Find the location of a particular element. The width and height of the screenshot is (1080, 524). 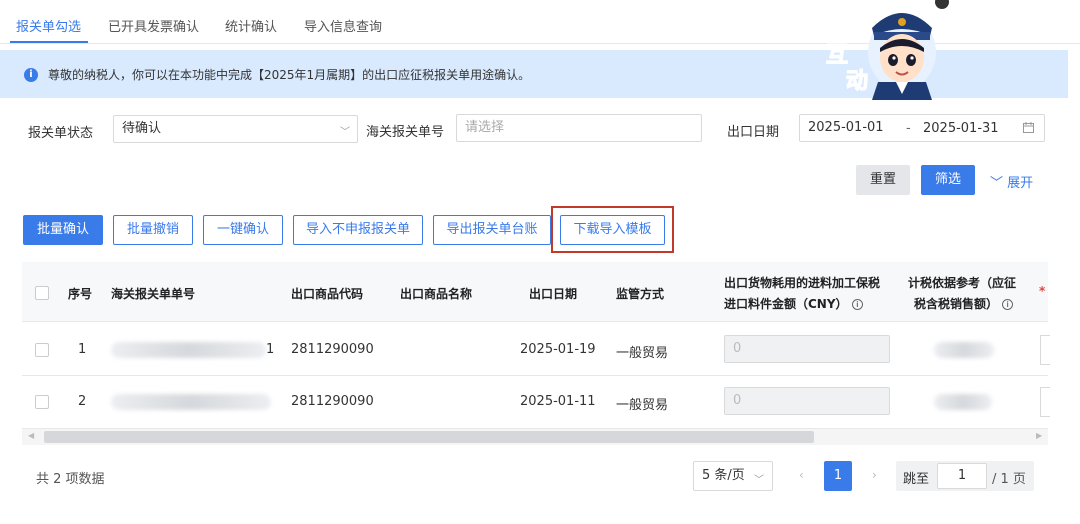

header-ref-line1: 计税依据参考（应征 is located at coordinates (962, 283).